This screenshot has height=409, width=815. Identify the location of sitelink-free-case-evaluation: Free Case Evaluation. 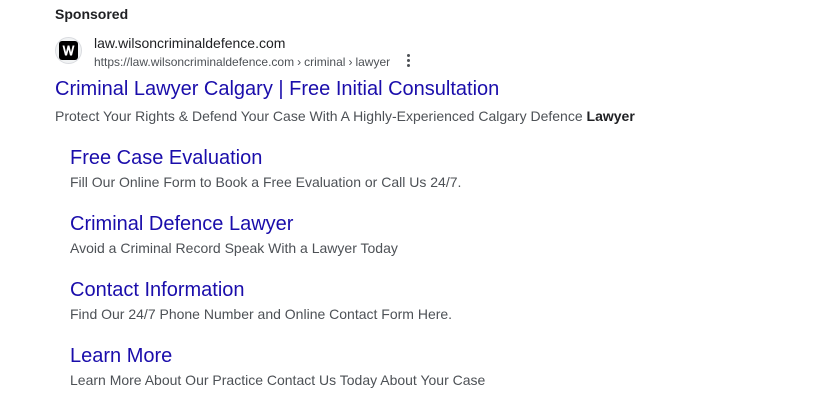
(370, 158).